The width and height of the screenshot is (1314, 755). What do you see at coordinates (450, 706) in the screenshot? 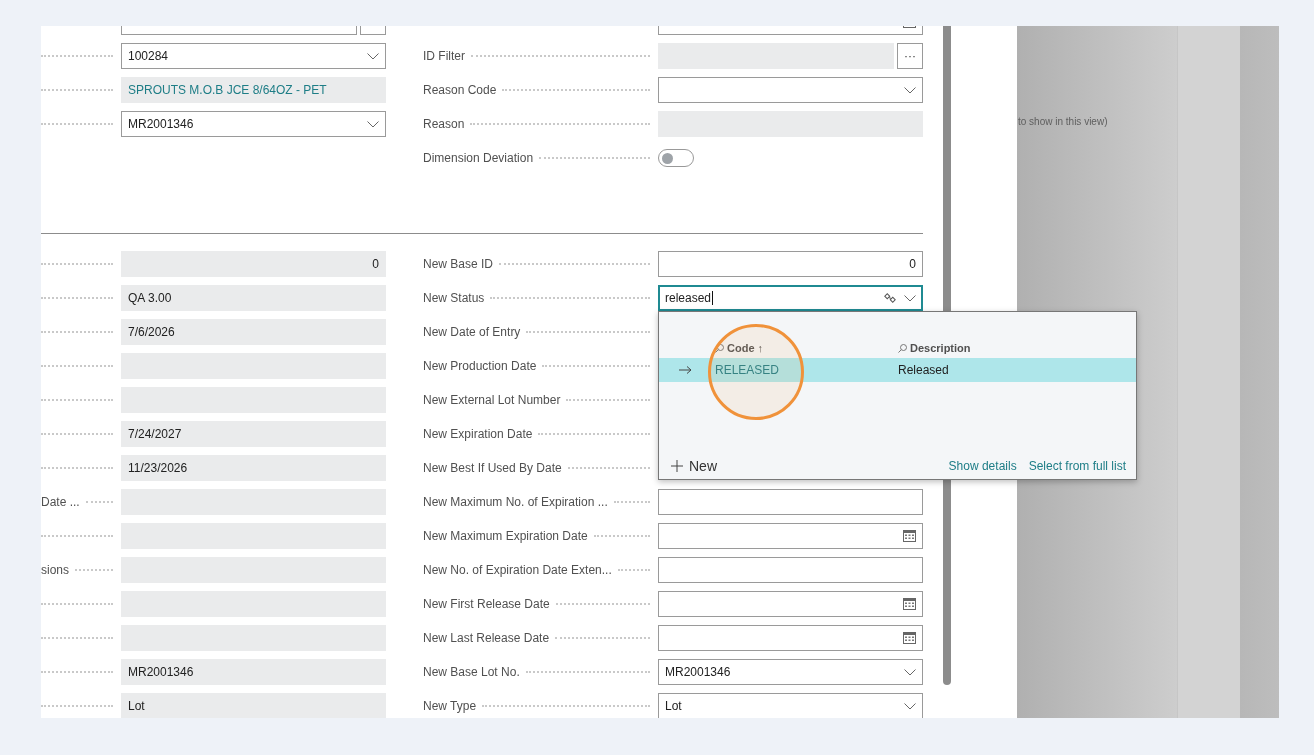
I see `field-label: New Type` at bounding box center [450, 706].